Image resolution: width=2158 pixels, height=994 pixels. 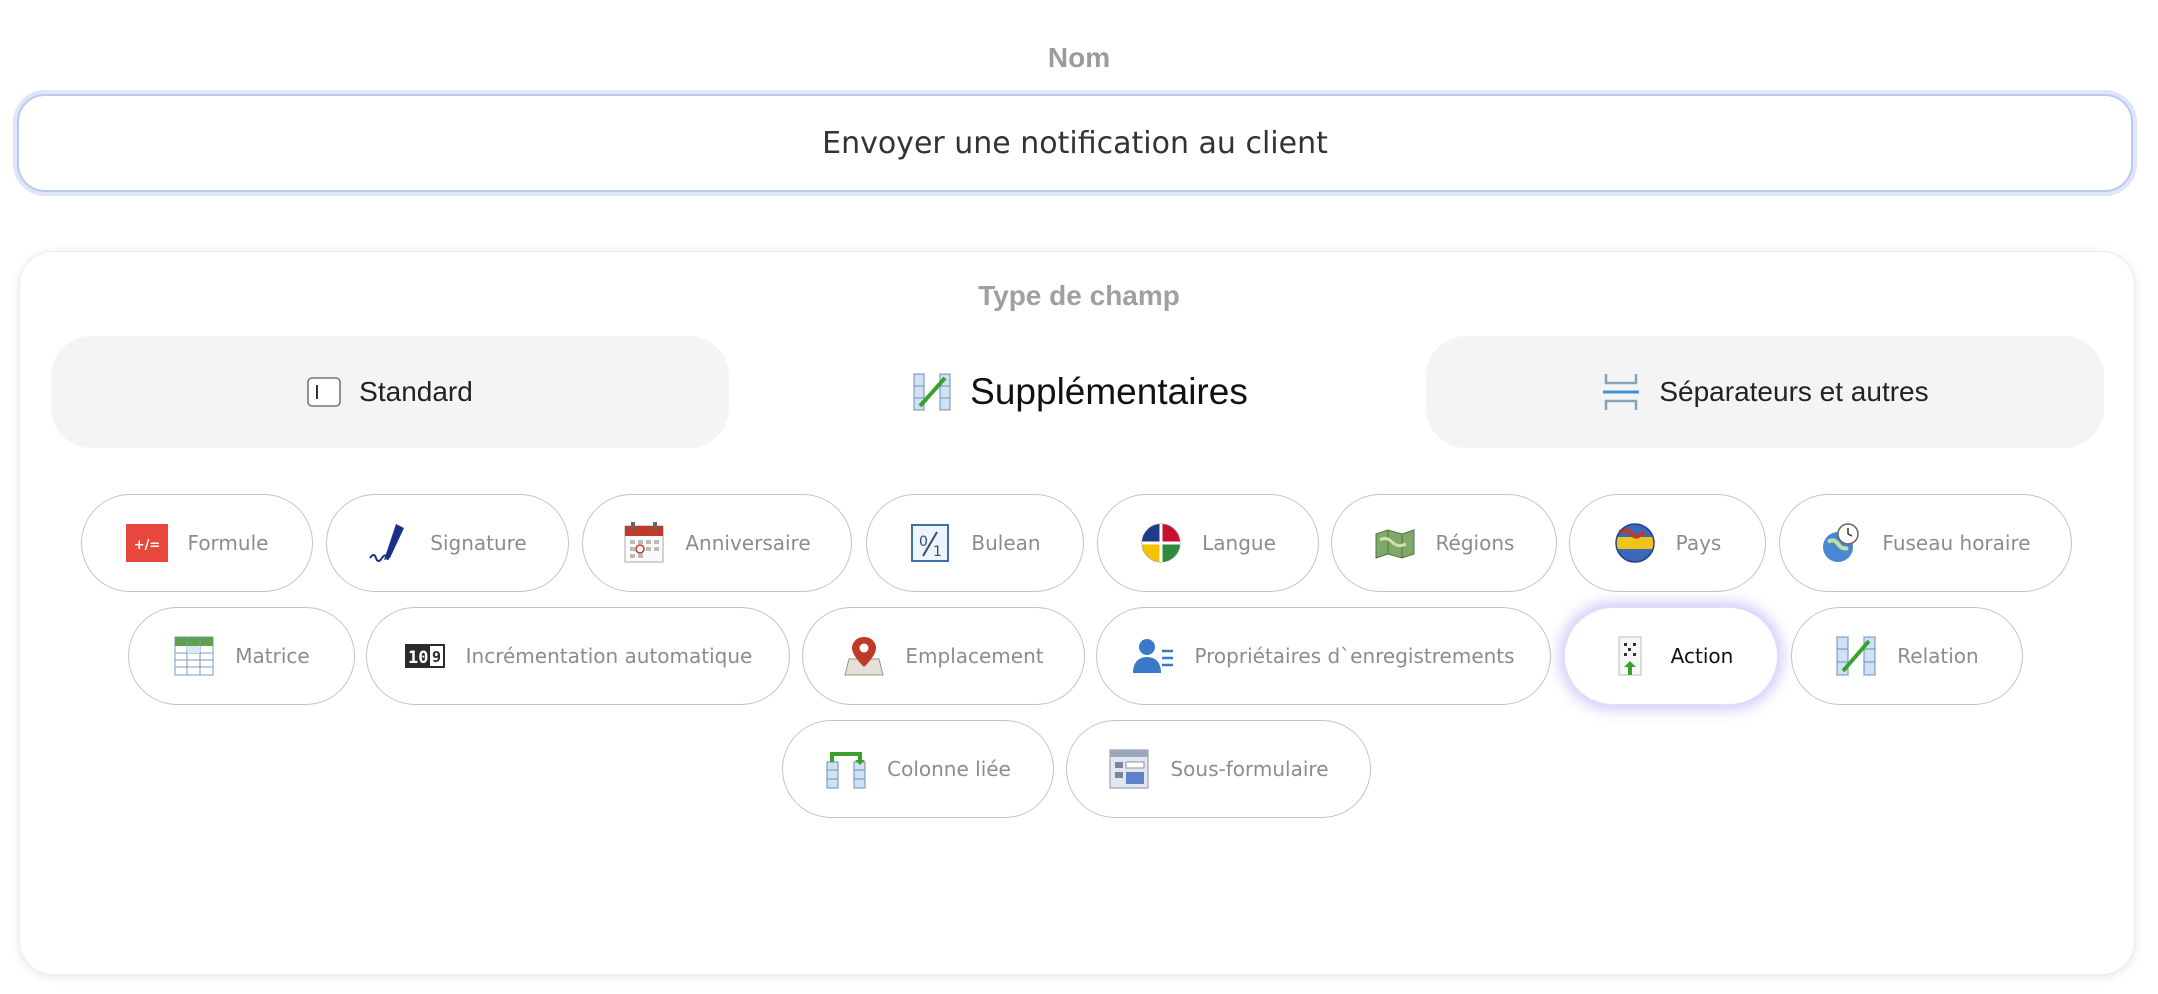 What do you see at coordinates (949, 769) in the screenshot?
I see `type-colonne-liee-label: Colonne liée` at bounding box center [949, 769].